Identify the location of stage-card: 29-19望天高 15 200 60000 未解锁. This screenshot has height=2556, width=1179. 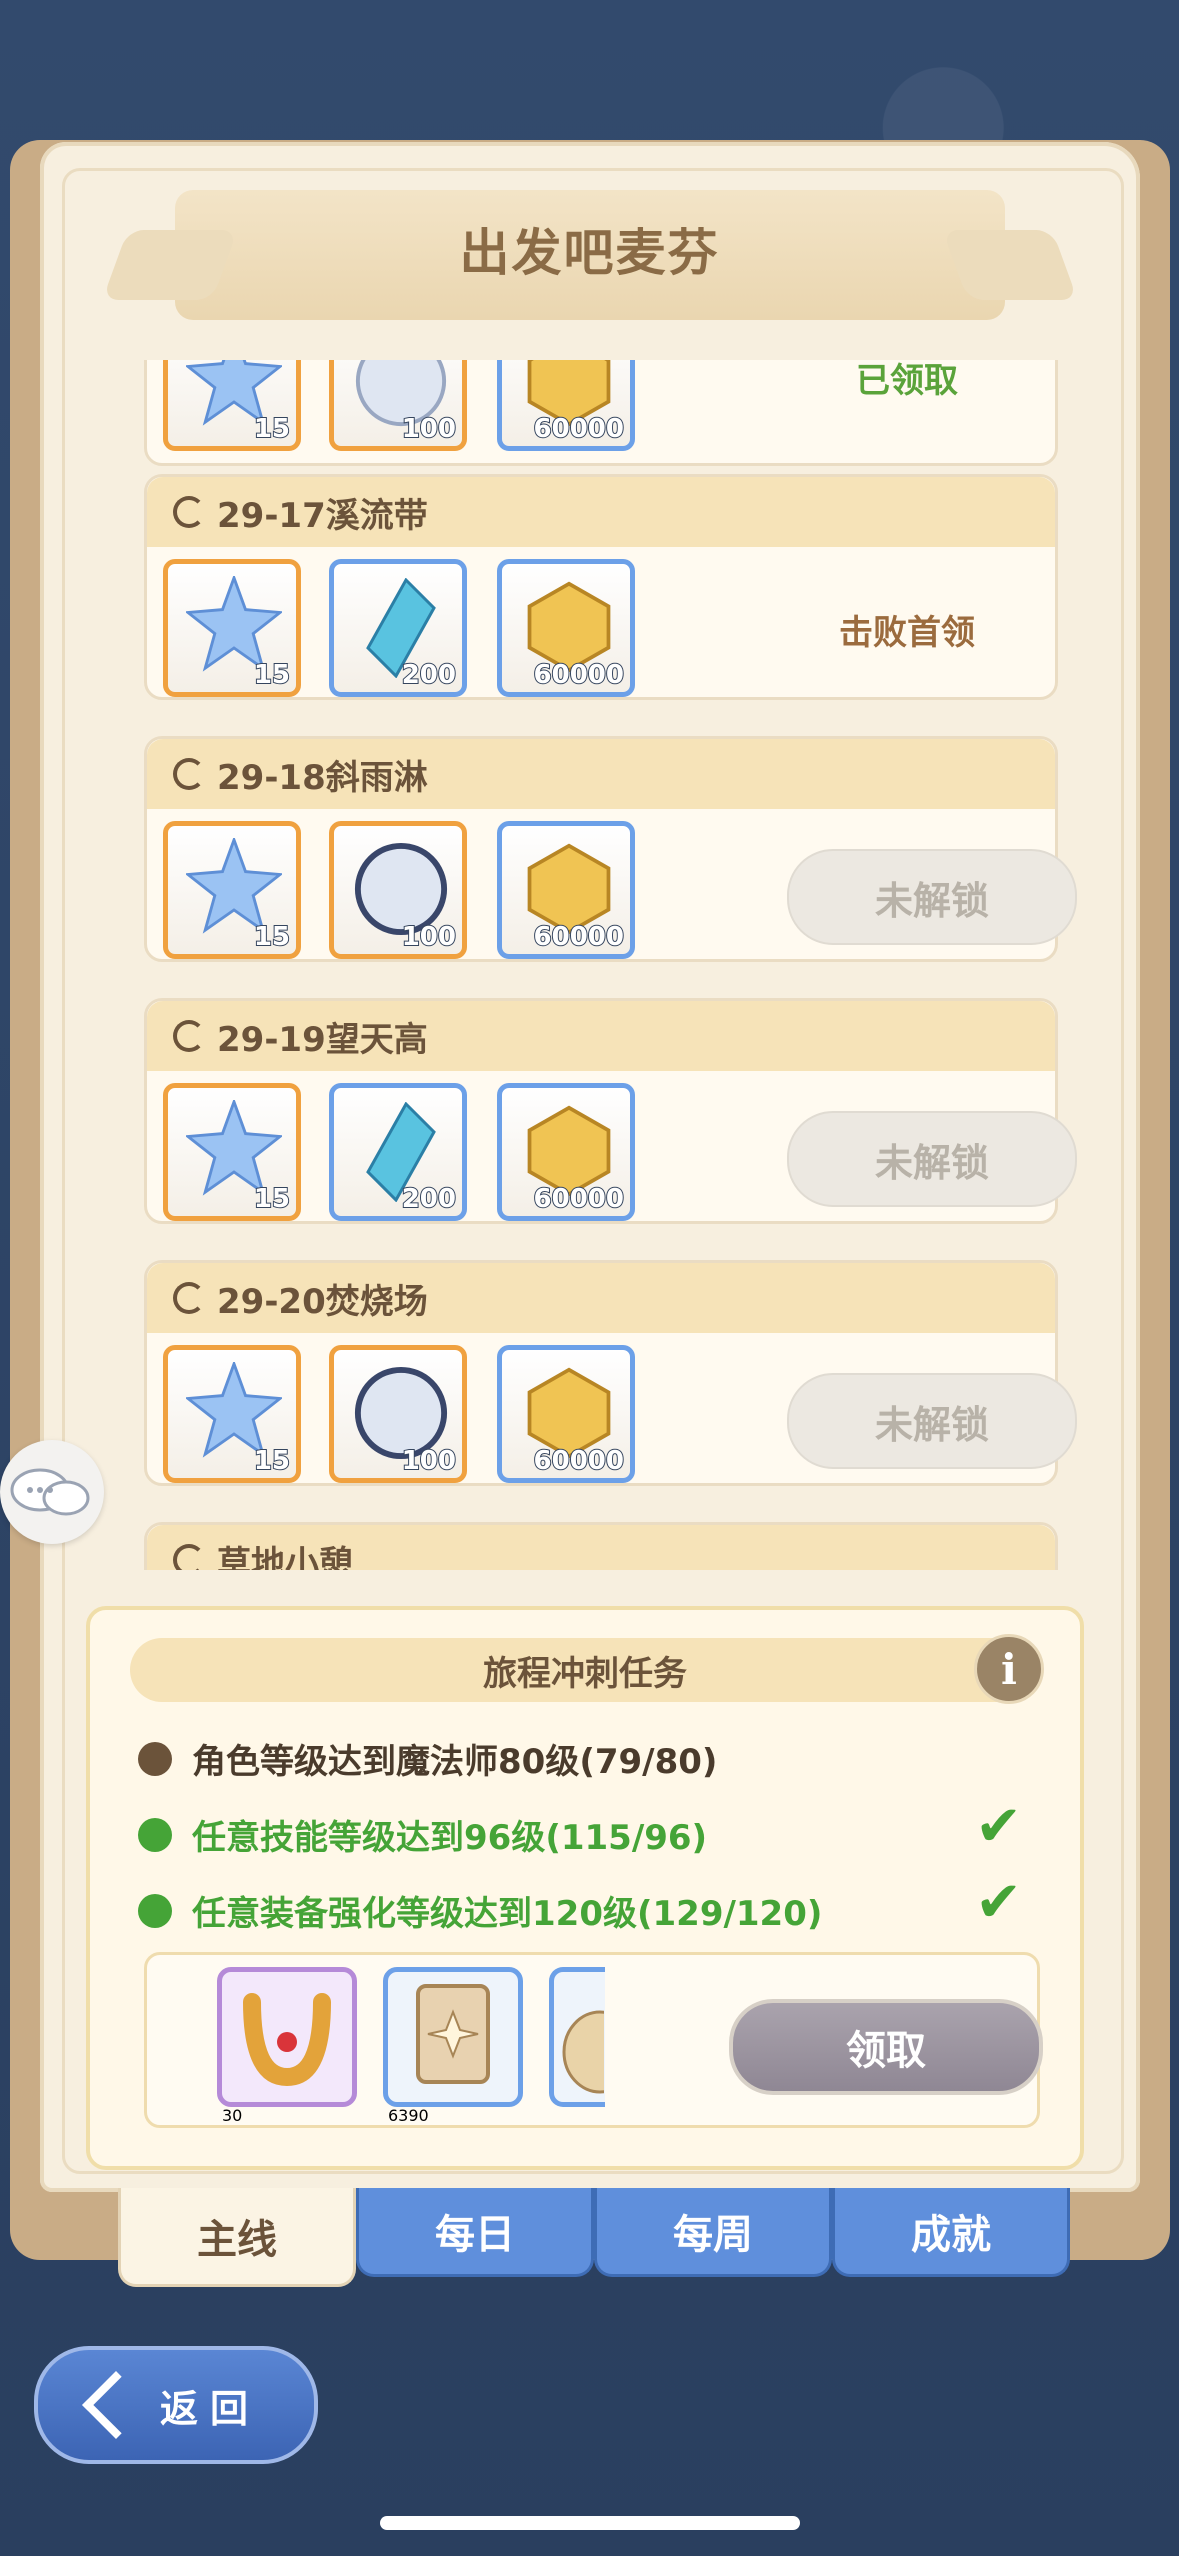
(610, 1111).